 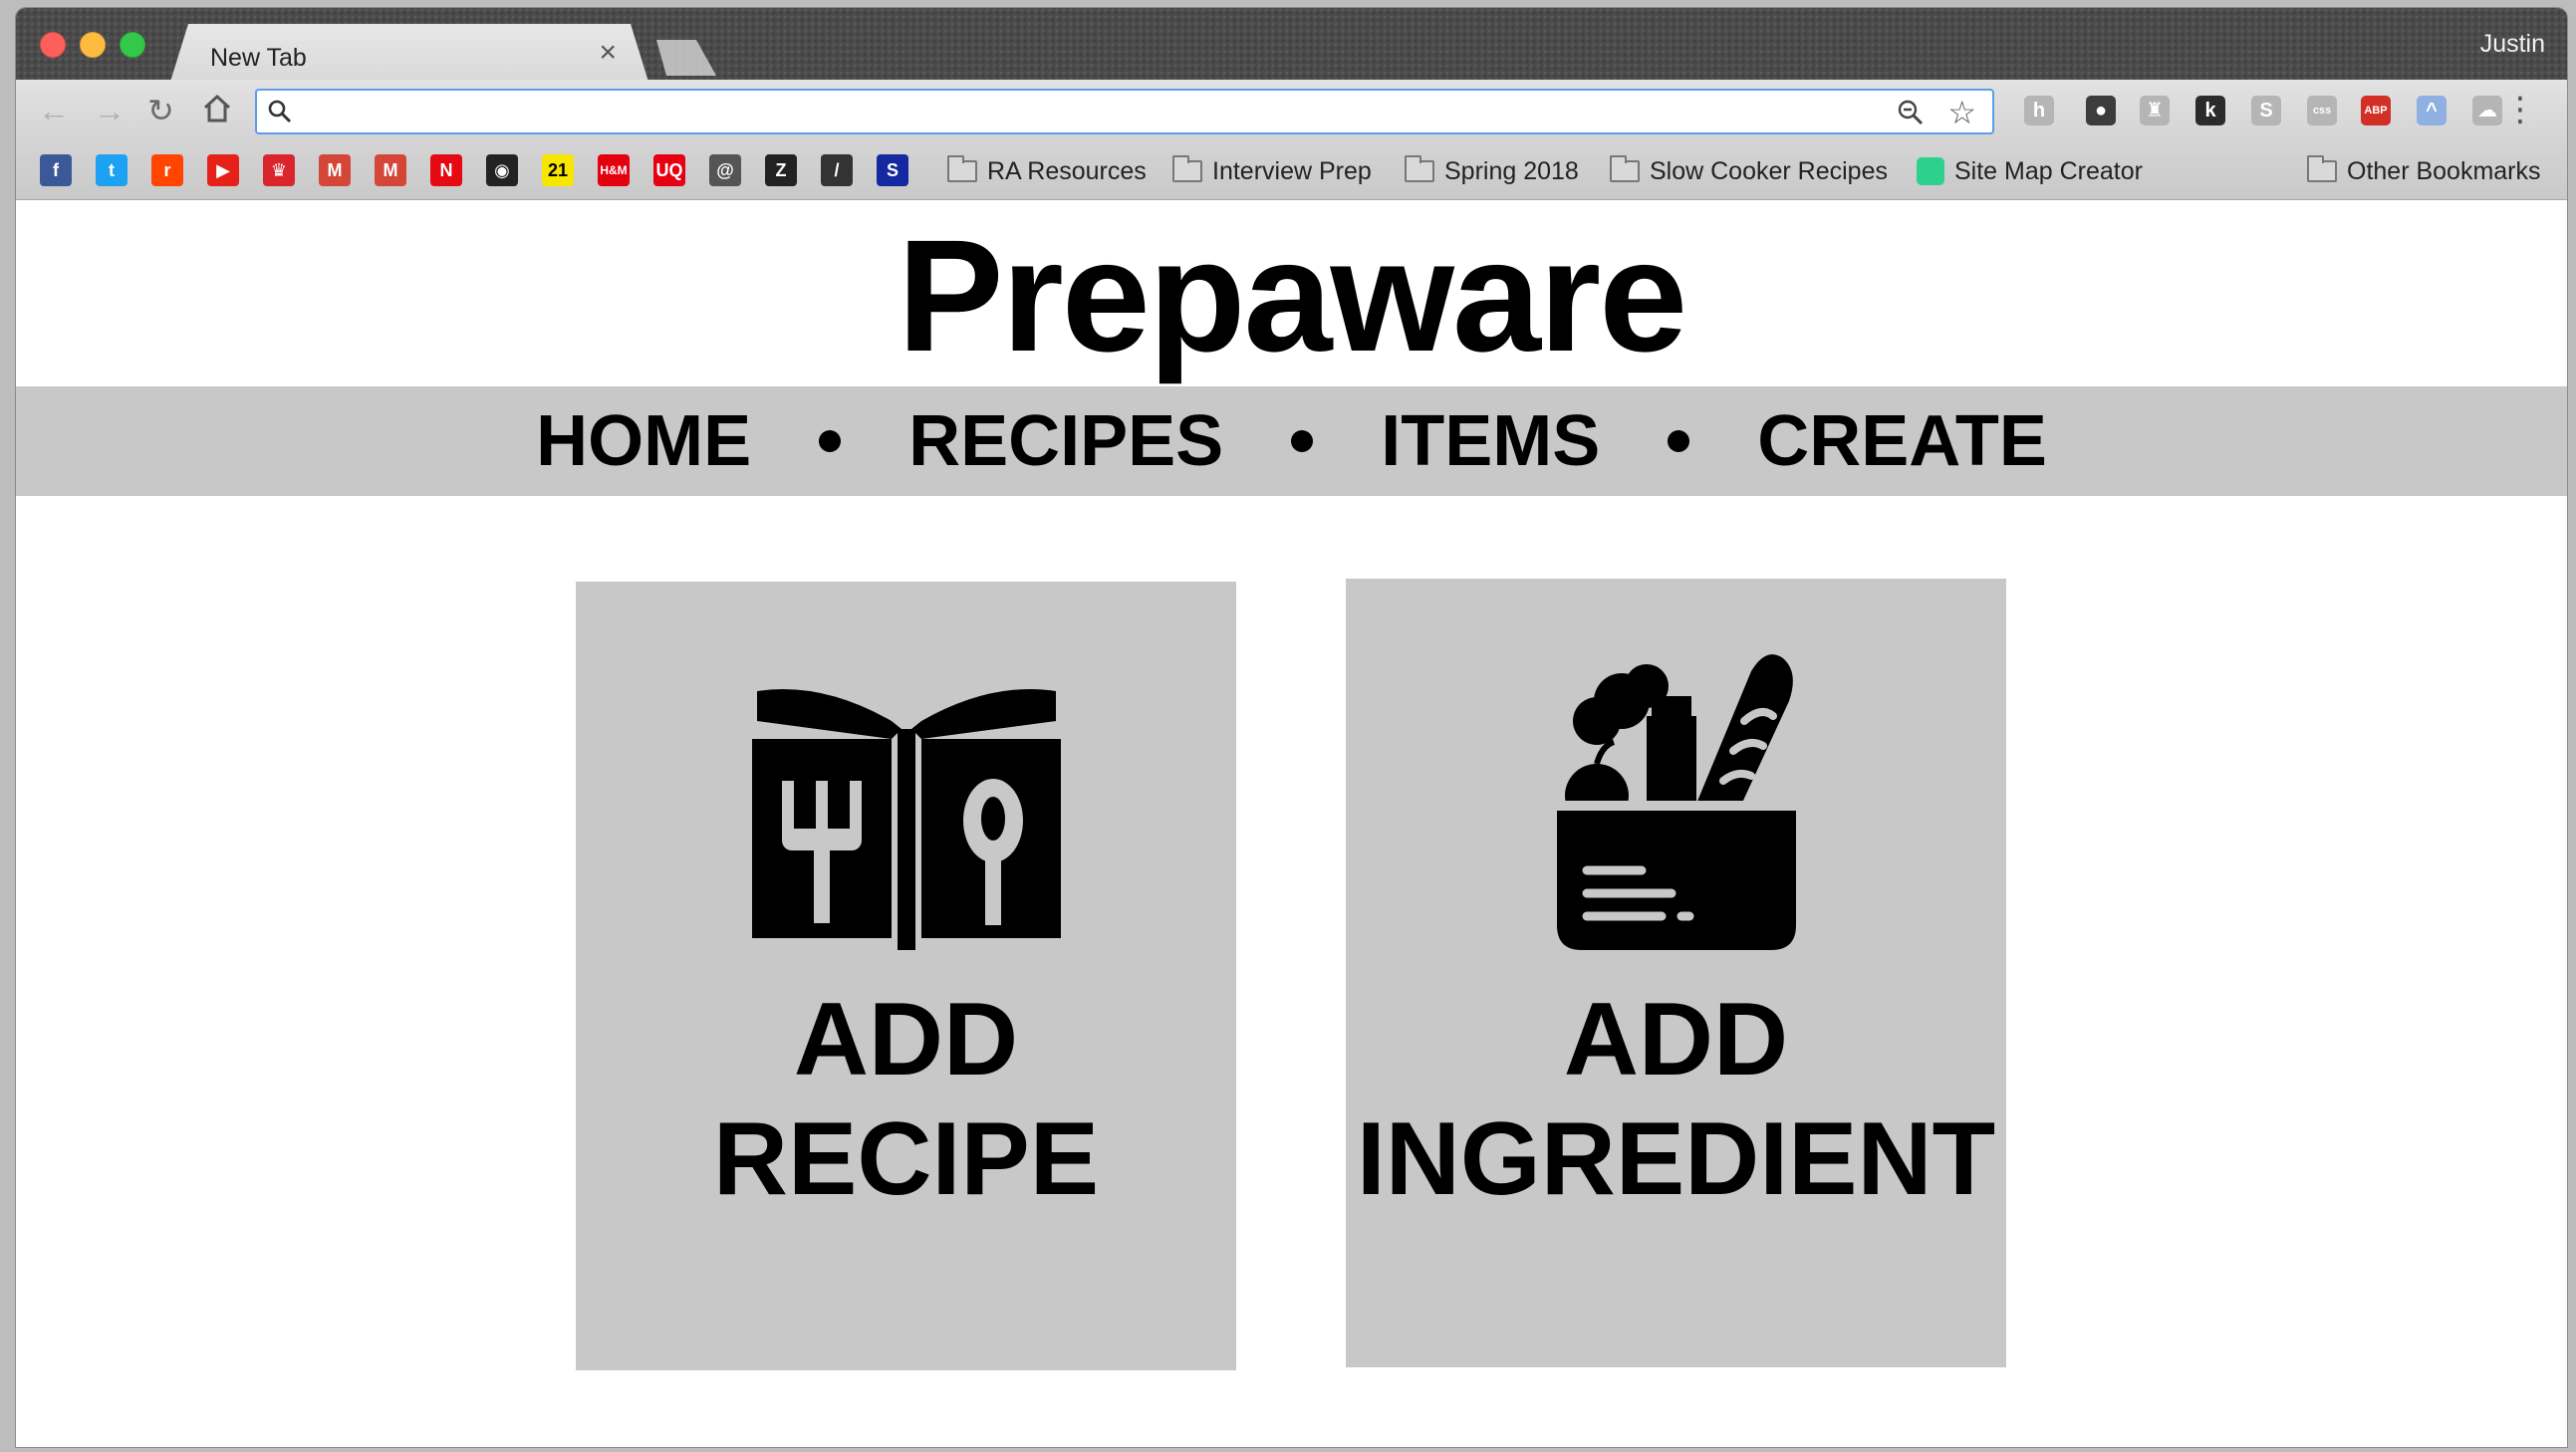 What do you see at coordinates (217, 112) in the screenshot?
I see `home-icon` at bounding box center [217, 112].